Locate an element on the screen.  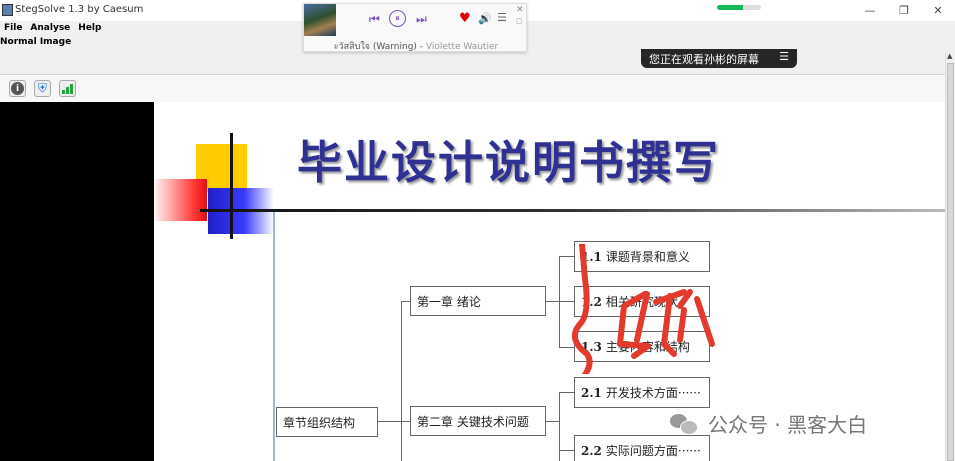
progress-fill is located at coordinates (730, 7).